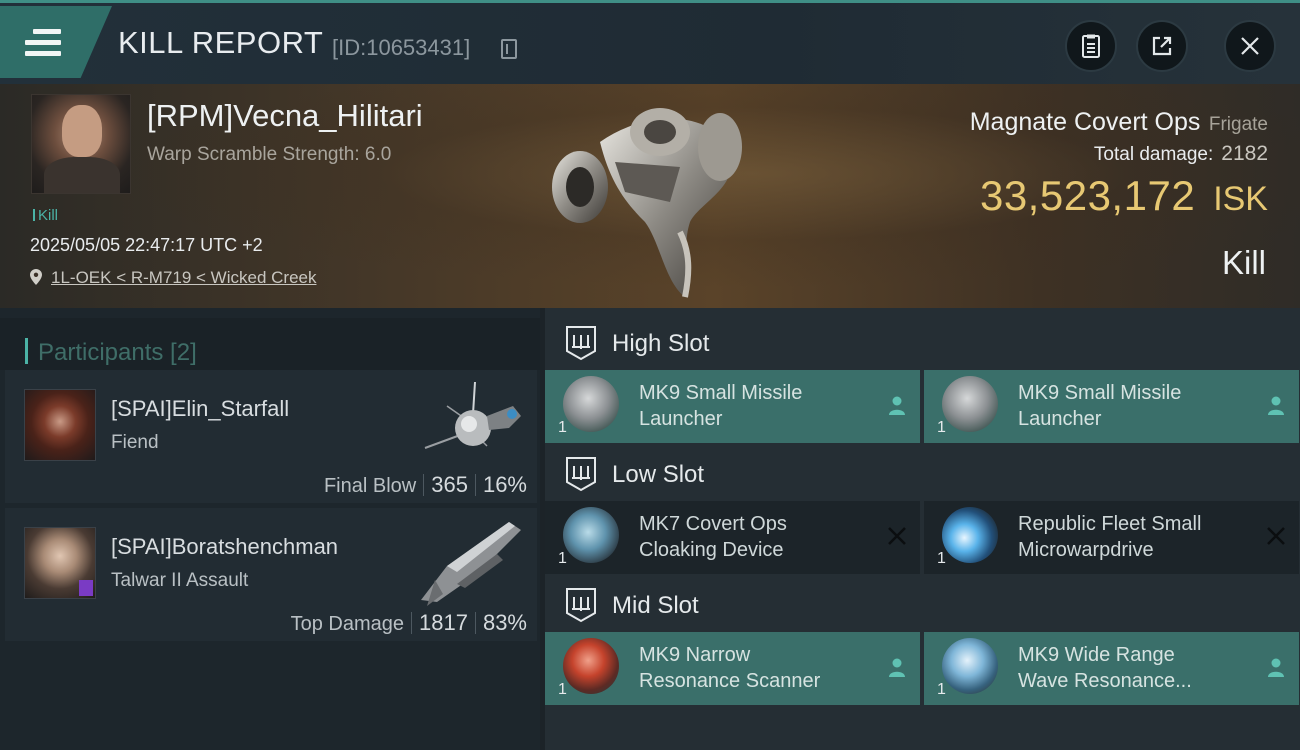  What do you see at coordinates (472, 415) in the screenshot?
I see `participant-ship-image` at bounding box center [472, 415].